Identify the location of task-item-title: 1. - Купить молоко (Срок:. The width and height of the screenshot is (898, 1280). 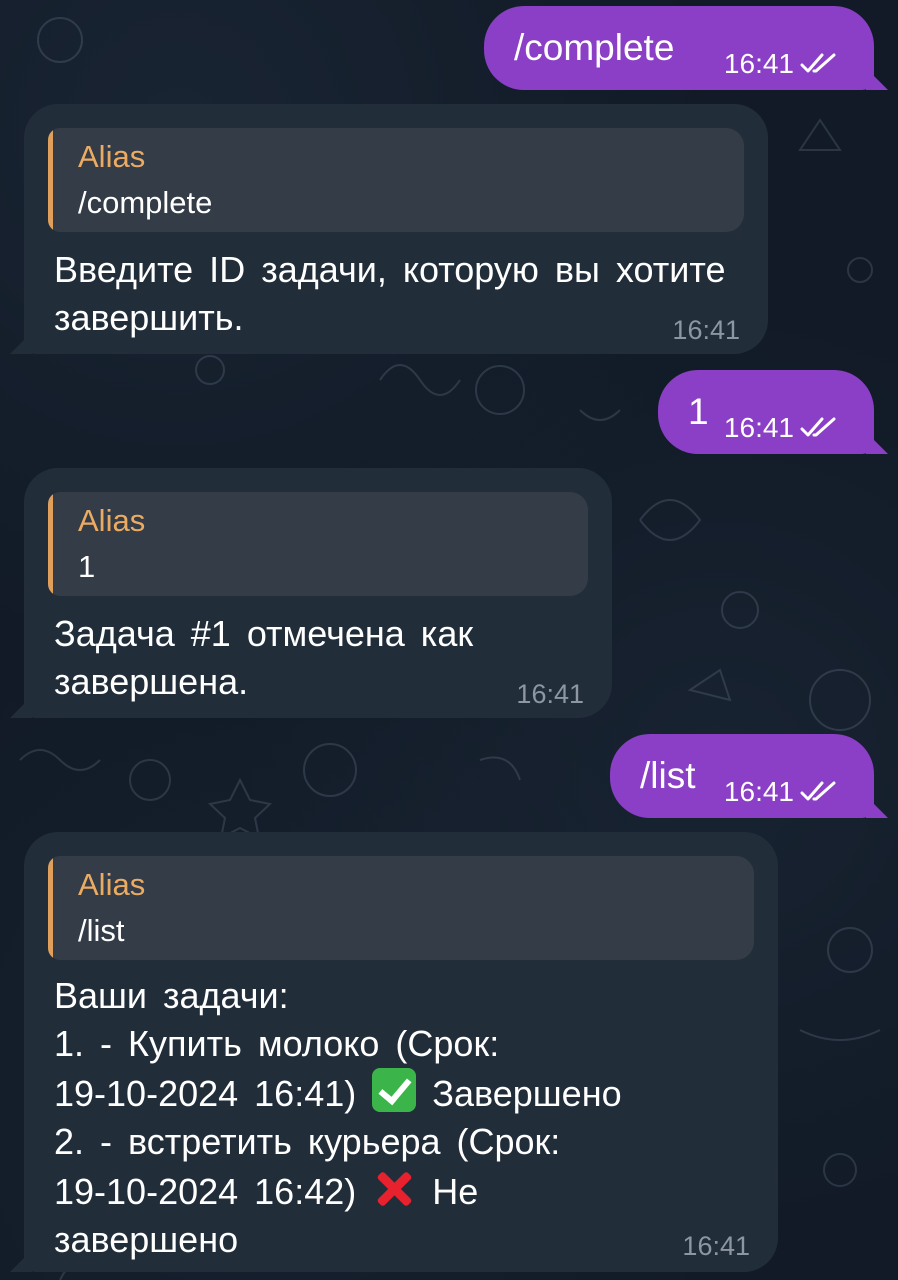
(277, 1043).